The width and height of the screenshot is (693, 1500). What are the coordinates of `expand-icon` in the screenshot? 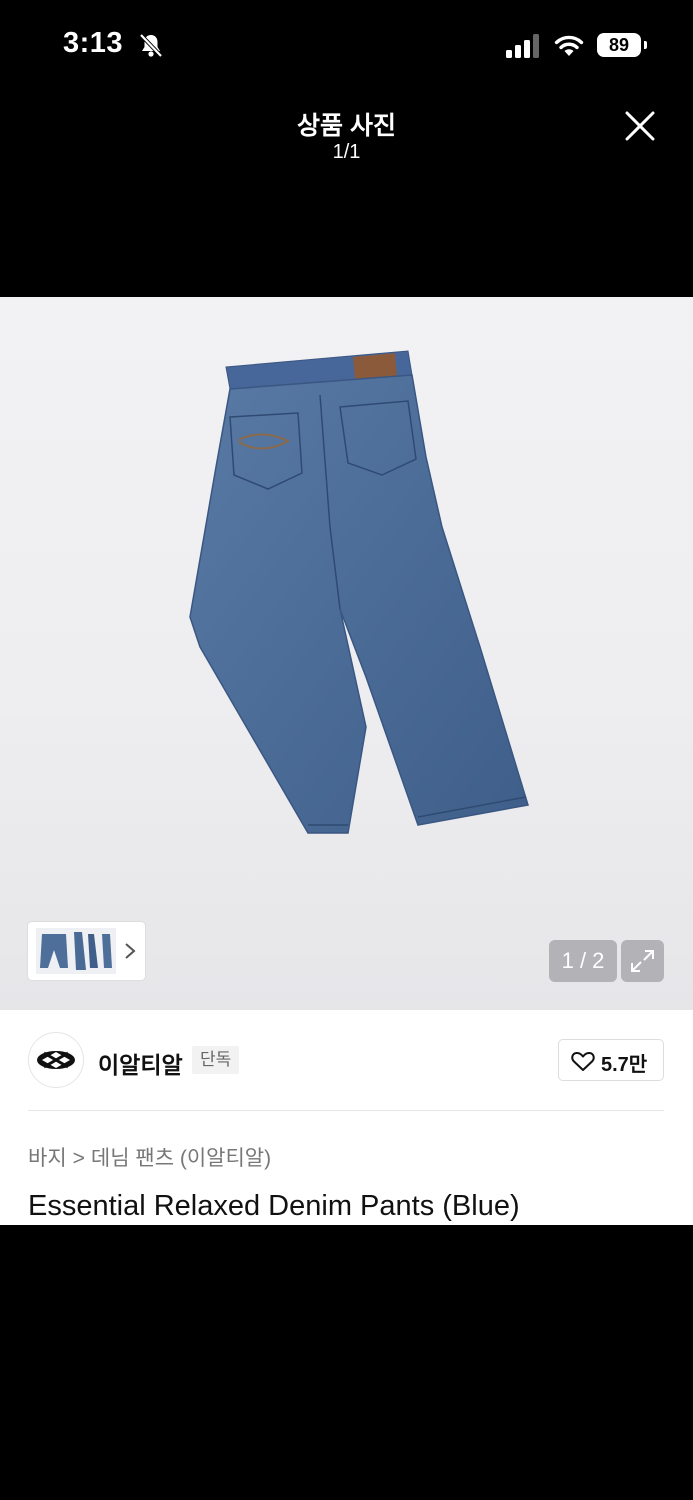 It's located at (642, 961).